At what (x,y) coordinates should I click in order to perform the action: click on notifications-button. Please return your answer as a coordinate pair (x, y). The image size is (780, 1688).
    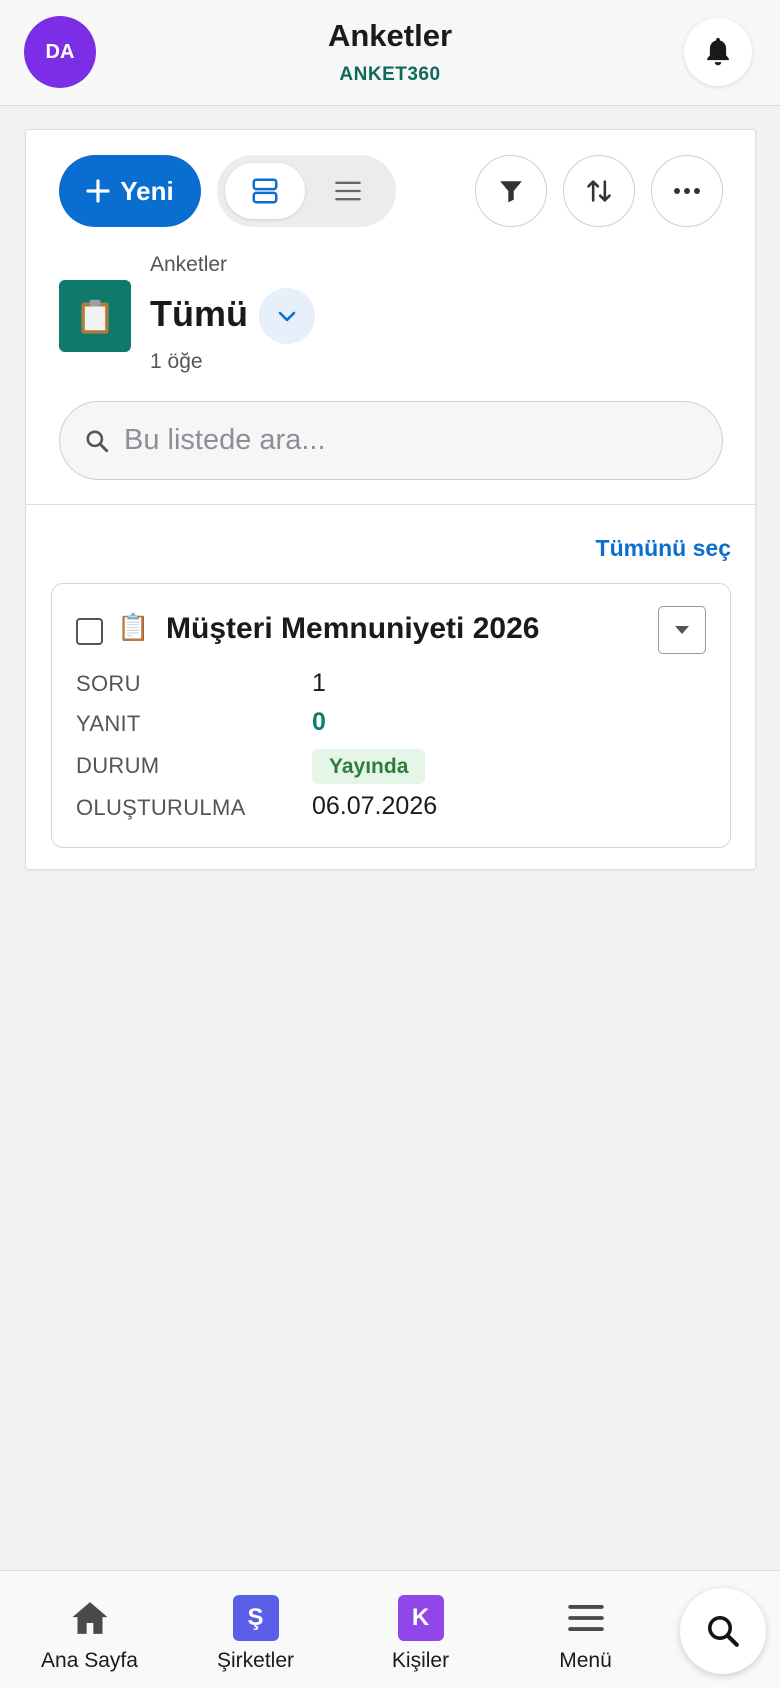
    Looking at the image, I should click on (718, 52).